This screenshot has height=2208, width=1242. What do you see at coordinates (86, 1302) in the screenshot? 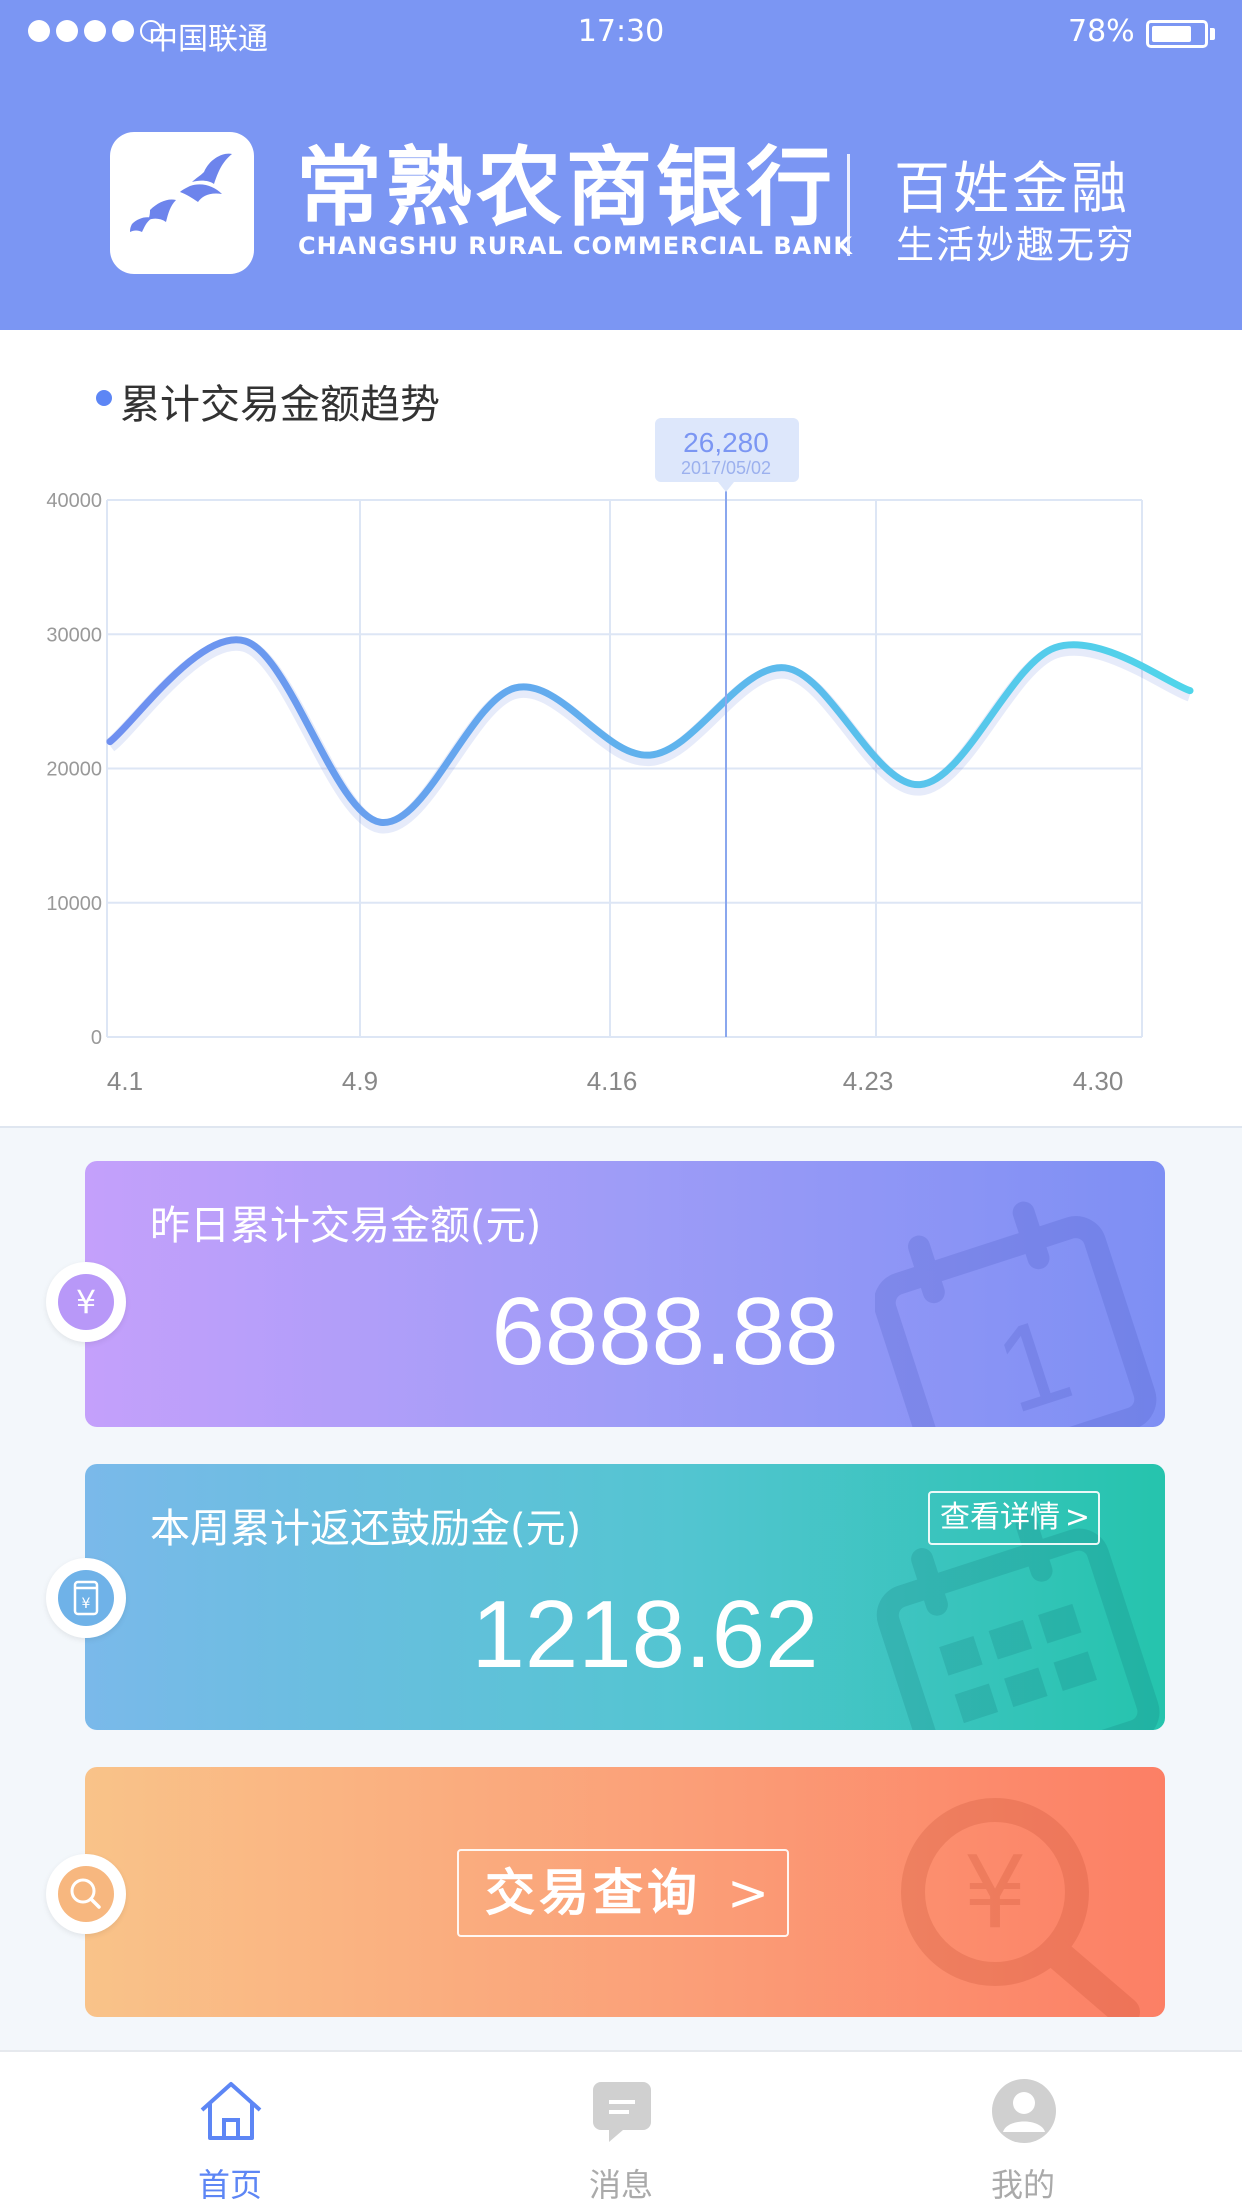
I see `yen-icon: ¥` at bounding box center [86, 1302].